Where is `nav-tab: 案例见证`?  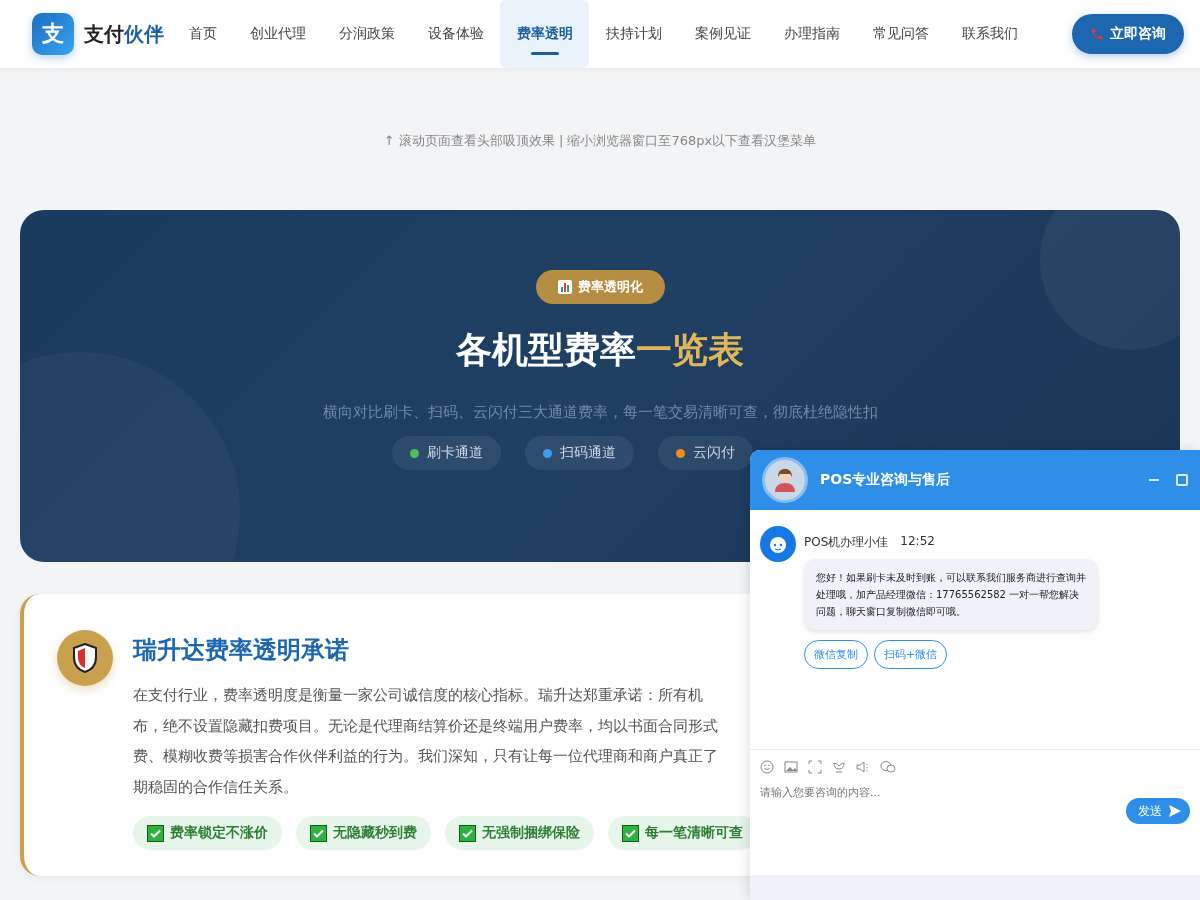
nav-tab: 案例见证 is located at coordinates (722, 34).